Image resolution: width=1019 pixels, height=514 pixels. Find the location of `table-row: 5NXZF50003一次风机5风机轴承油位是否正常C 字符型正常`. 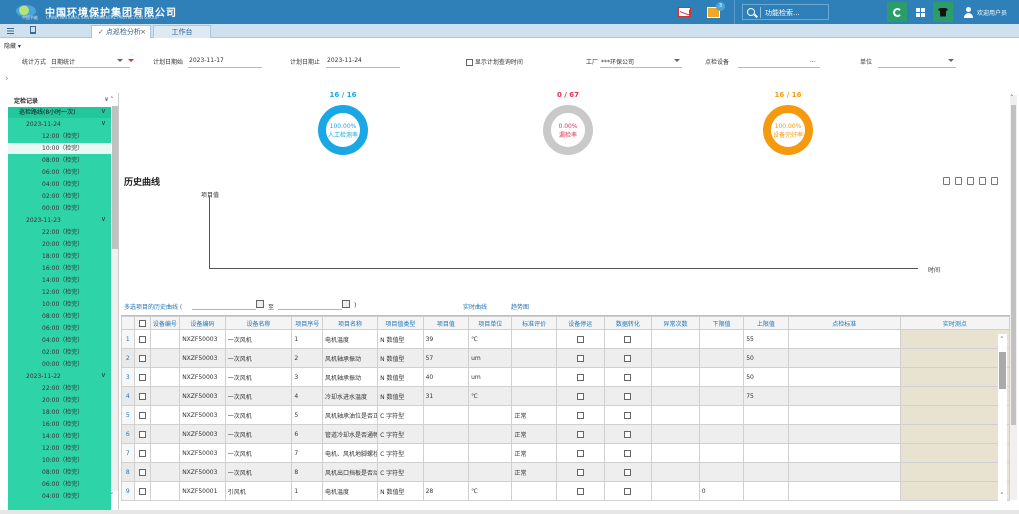

table-row: 5NXZF50003一次风机5风机轴承油位是否正常C 字符型正常 is located at coordinates (565, 415).